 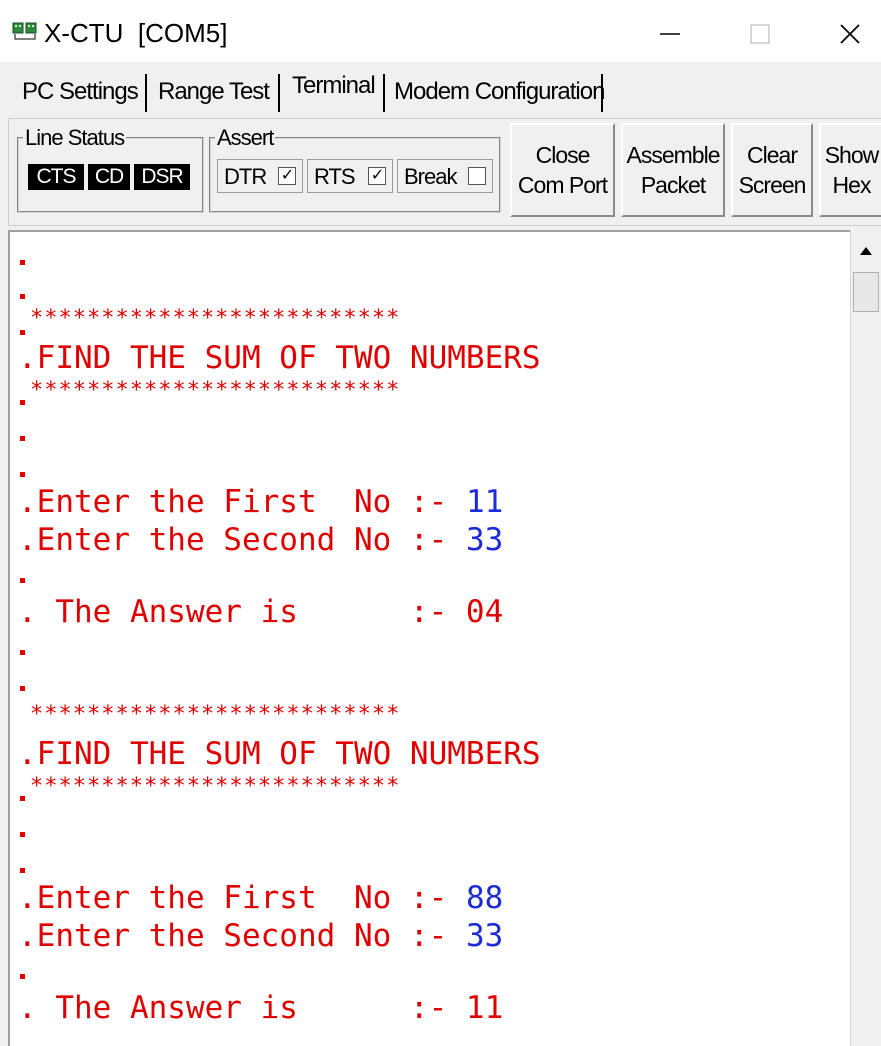 I want to click on clear-screen-button: Clear Screen, so click(x=772, y=170).